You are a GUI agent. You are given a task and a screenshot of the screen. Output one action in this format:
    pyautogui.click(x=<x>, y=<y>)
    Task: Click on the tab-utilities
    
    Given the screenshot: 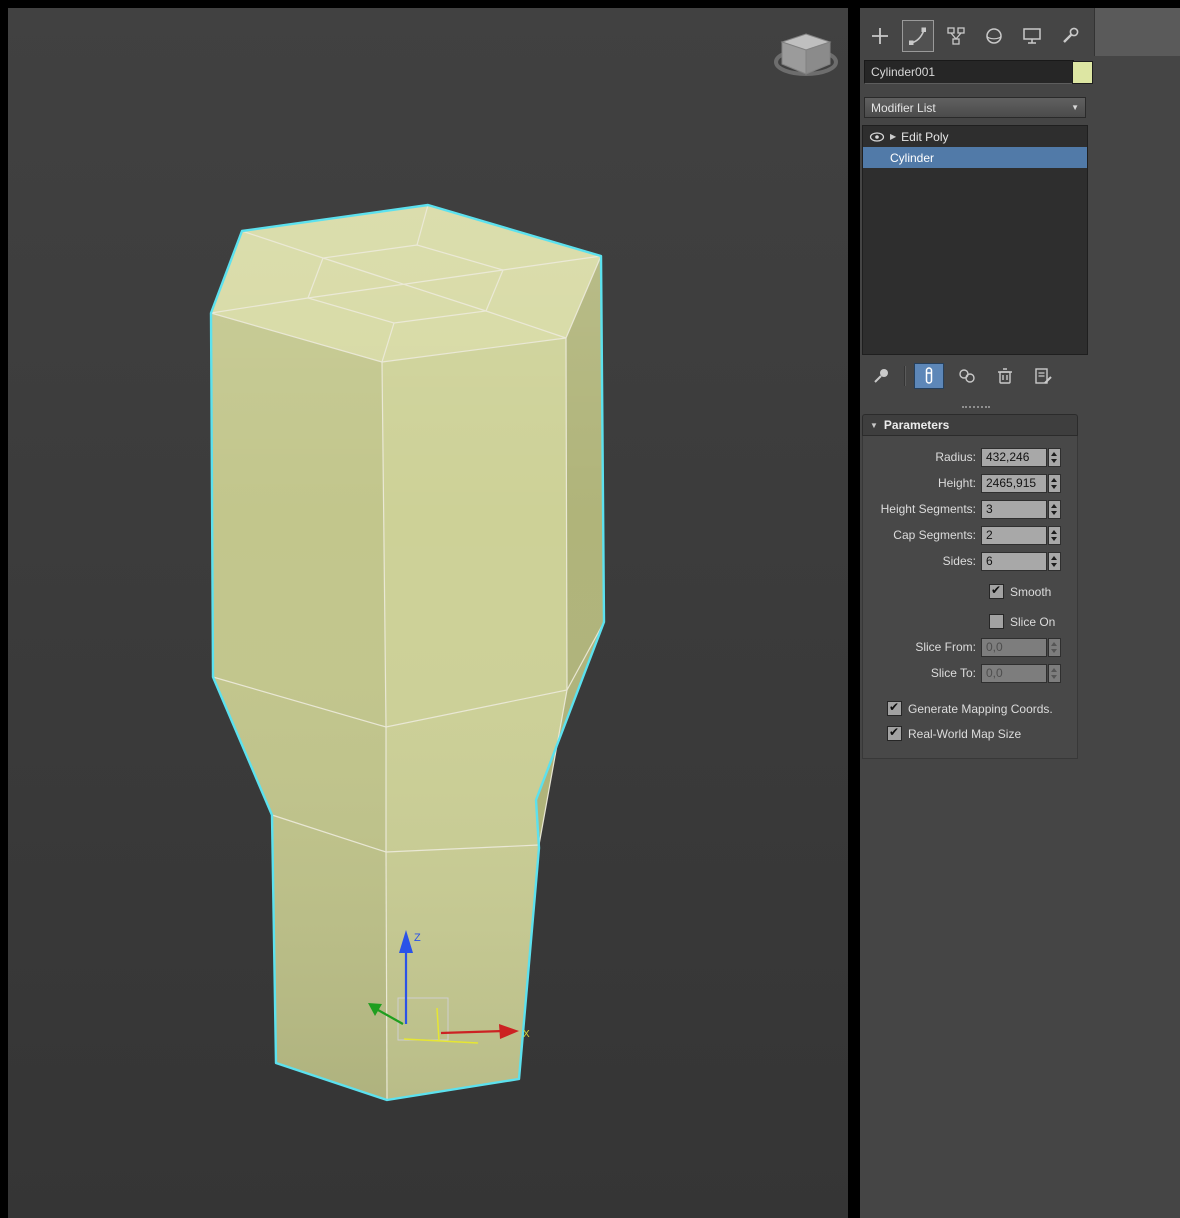 What is the action you would take?
    pyautogui.click(x=1070, y=36)
    